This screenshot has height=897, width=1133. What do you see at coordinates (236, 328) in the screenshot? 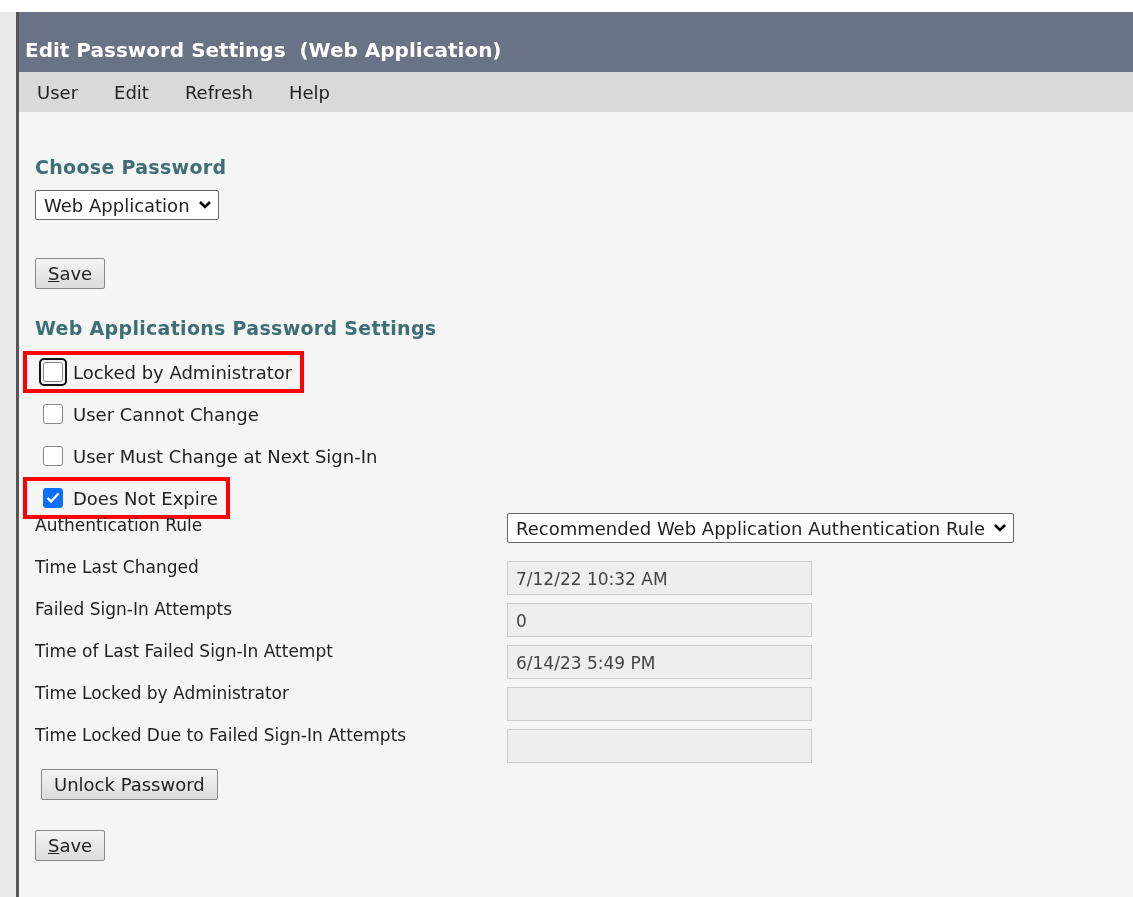
I see `section-heading: Web Applications Password Settings` at bounding box center [236, 328].